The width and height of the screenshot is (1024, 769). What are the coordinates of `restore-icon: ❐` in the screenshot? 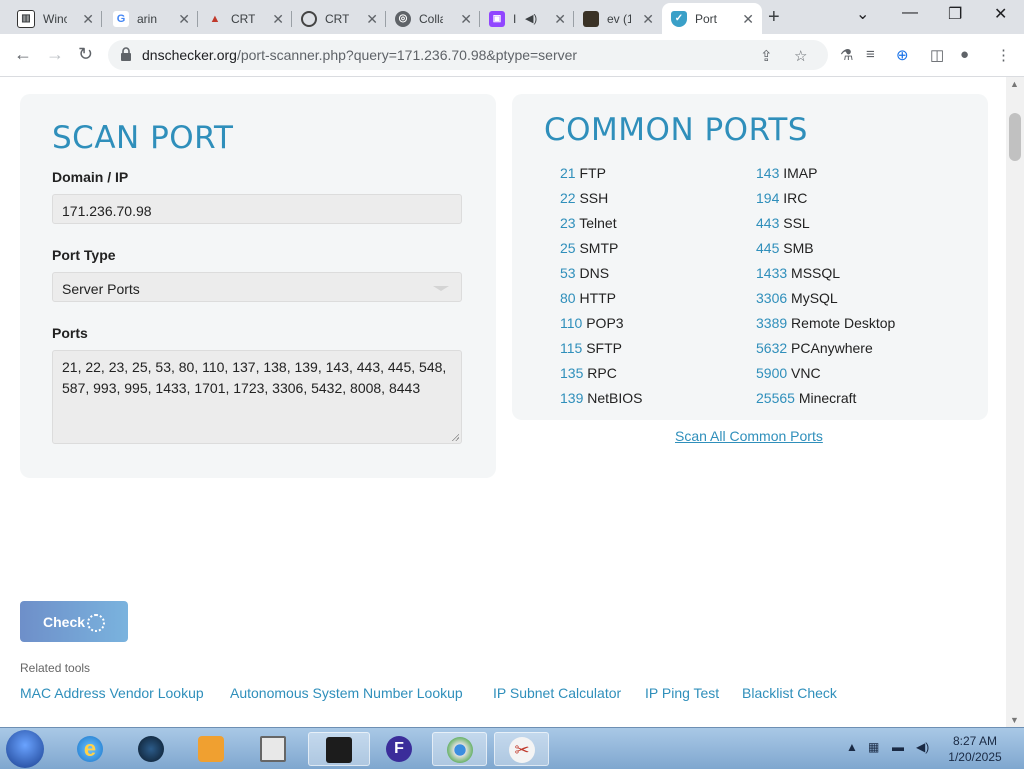 It's located at (955, 14).